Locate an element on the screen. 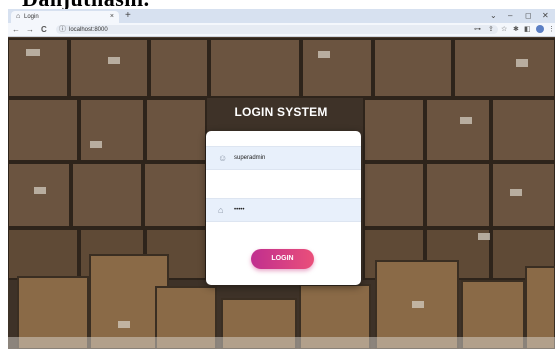 The width and height of the screenshot is (555, 349). username-field: ☺ superadmin is located at coordinates (283, 158).